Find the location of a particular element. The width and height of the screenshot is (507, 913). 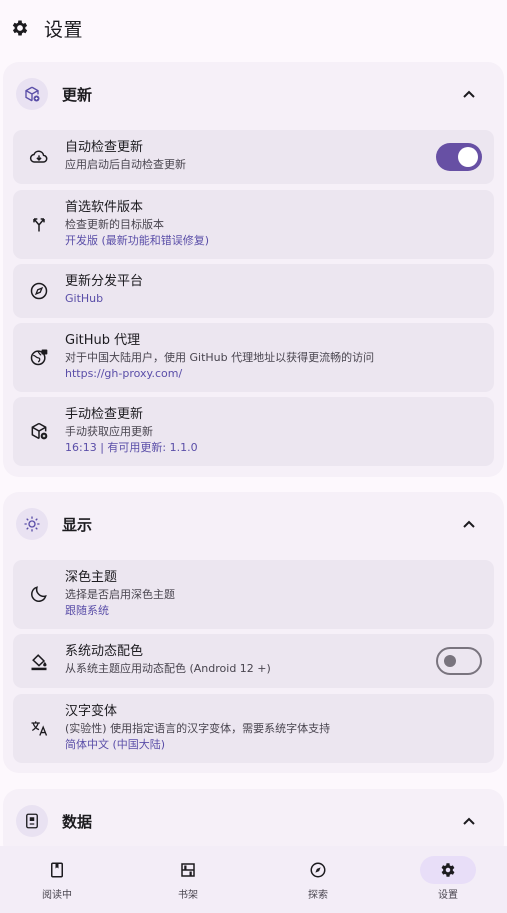

setting-subtitle: 从系统主题应用动态配色 (Android 12 +) is located at coordinates (168, 668).